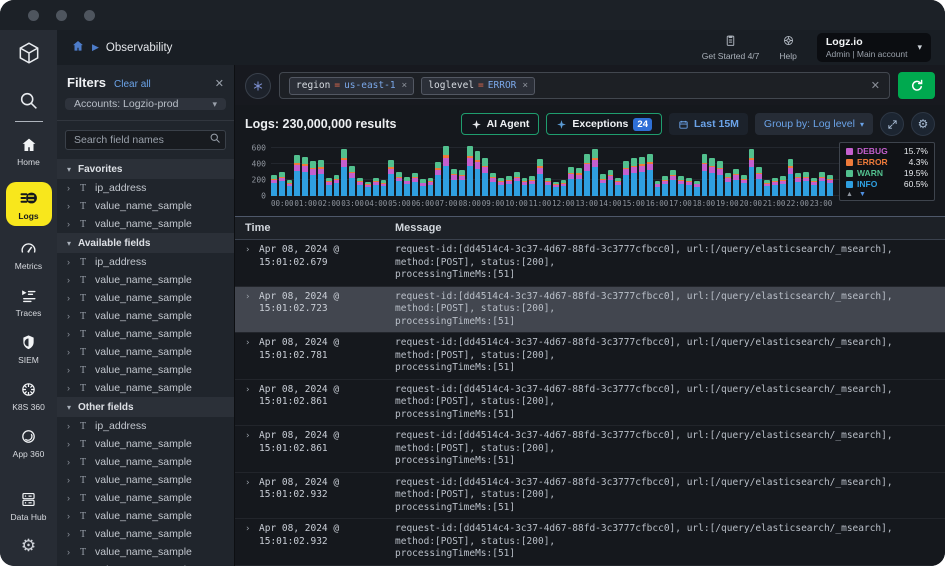 This screenshot has width=945, height=566. Describe the element at coordinates (604, 124) in the screenshot. I see `exceptions-button: Exceptions 24` at that location.